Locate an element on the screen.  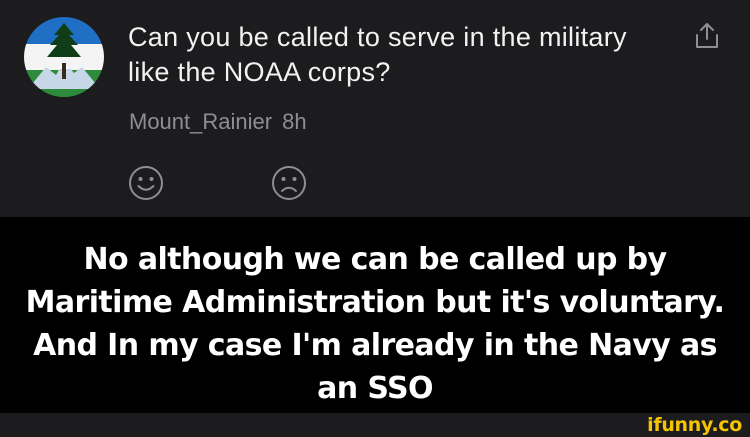
post-meta: Mount_Rainier 8h is located at coordinates (218, 122).